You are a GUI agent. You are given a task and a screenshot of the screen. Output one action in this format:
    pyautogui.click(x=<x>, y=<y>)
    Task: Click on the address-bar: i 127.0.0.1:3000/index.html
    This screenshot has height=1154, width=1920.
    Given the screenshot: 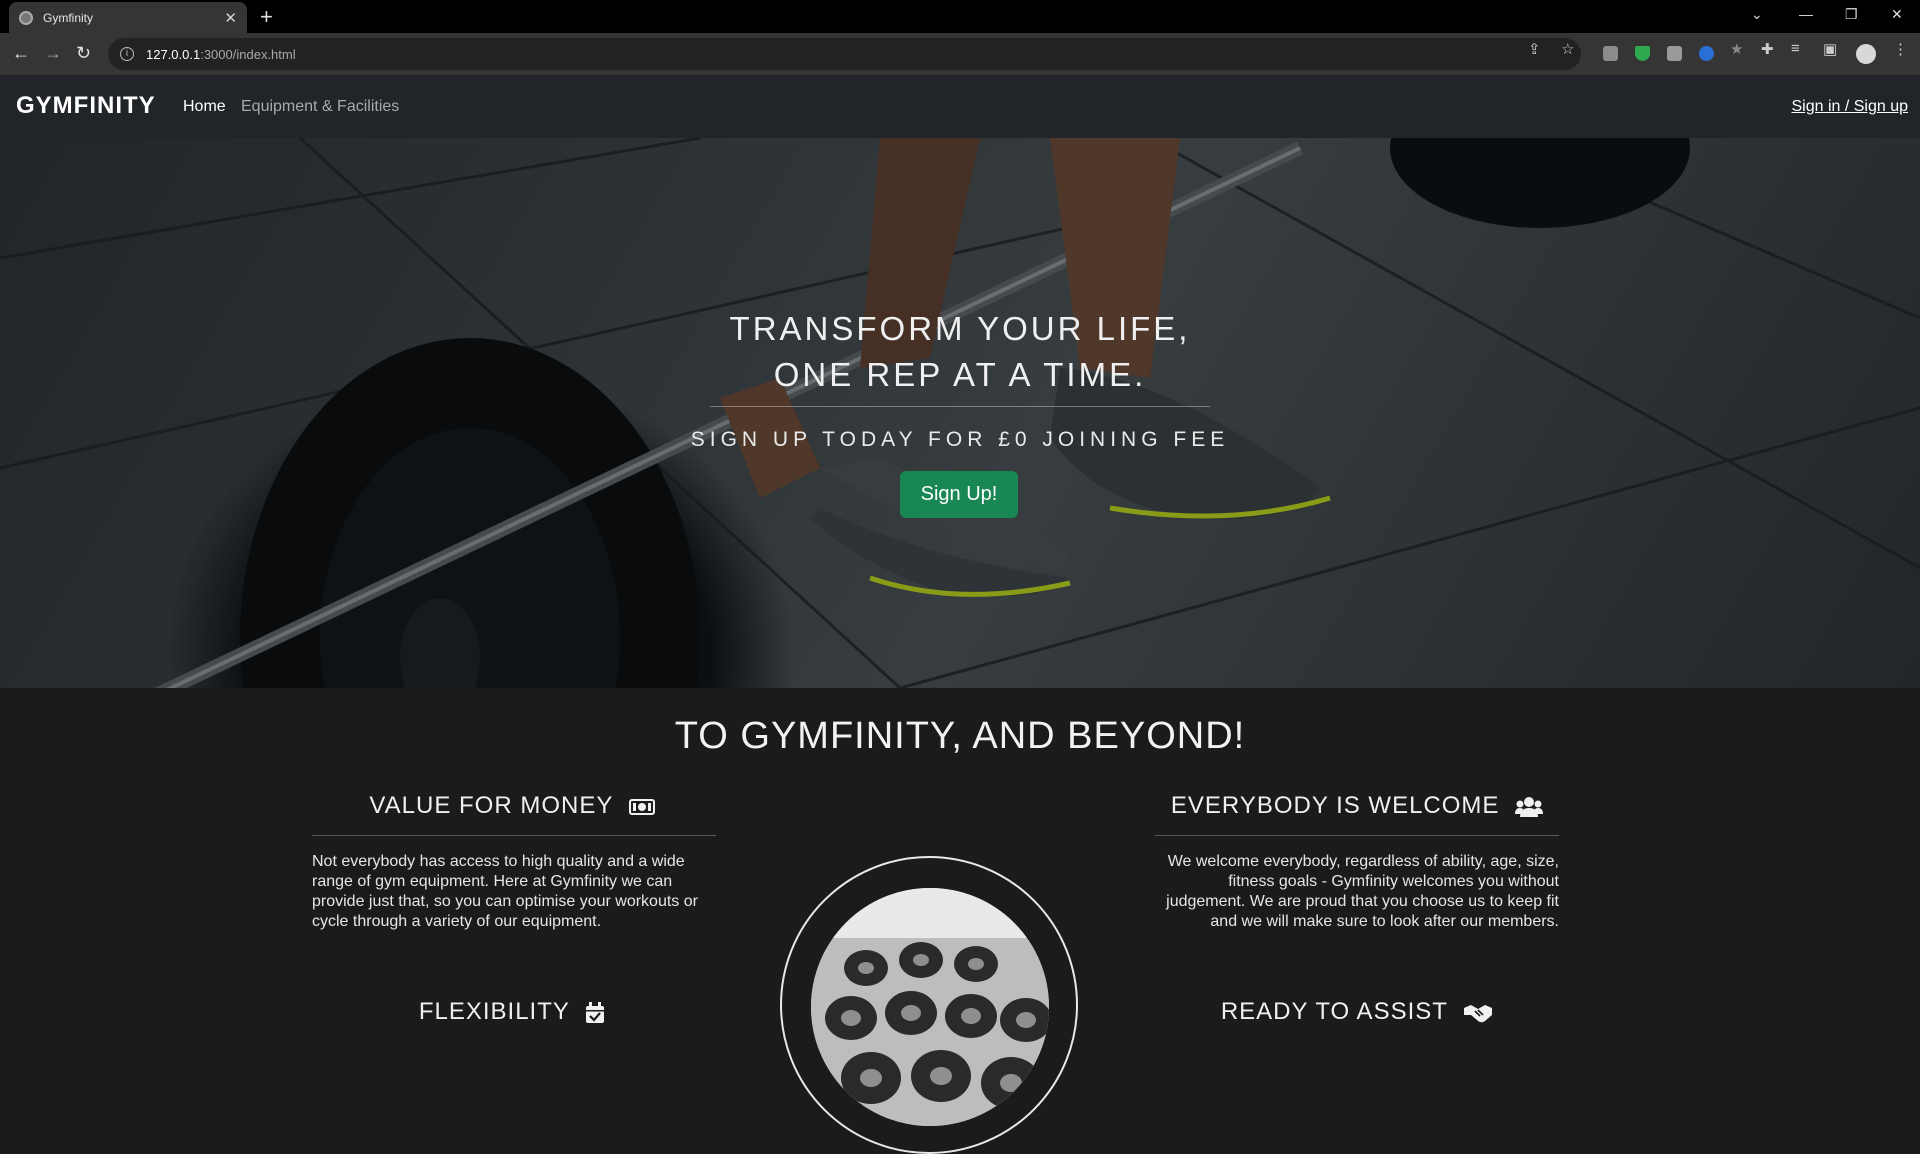 What is the action you would take?
    pyautogui.click(x=844, y=54)
    